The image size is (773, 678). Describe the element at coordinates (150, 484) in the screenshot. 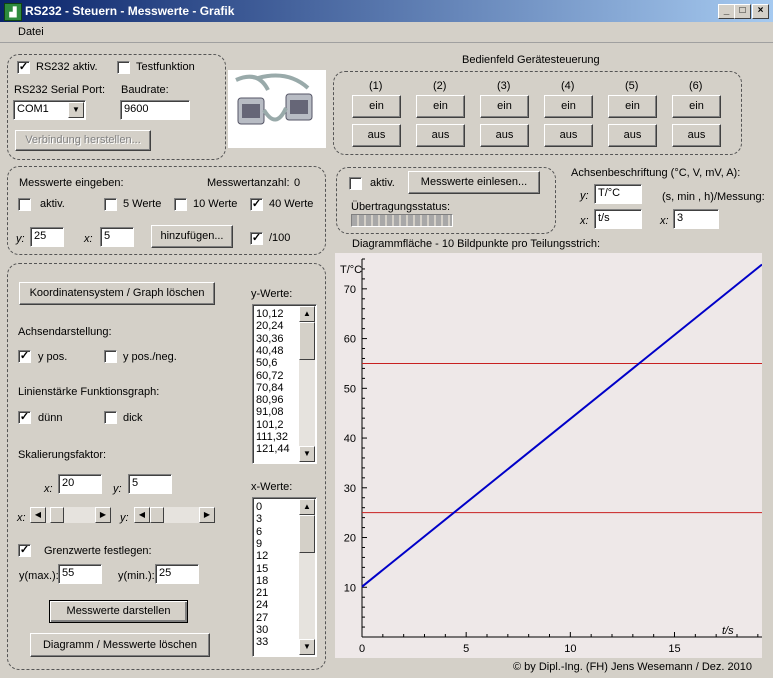

I see `scale-y-input: 5` at that location.